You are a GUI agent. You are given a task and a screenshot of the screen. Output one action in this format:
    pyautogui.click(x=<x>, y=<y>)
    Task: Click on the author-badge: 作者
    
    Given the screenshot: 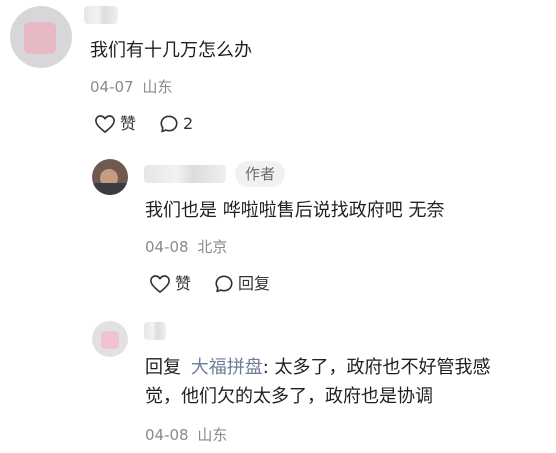 What is the action you would take?
    pyautogui.click(x=260, y=174)
    